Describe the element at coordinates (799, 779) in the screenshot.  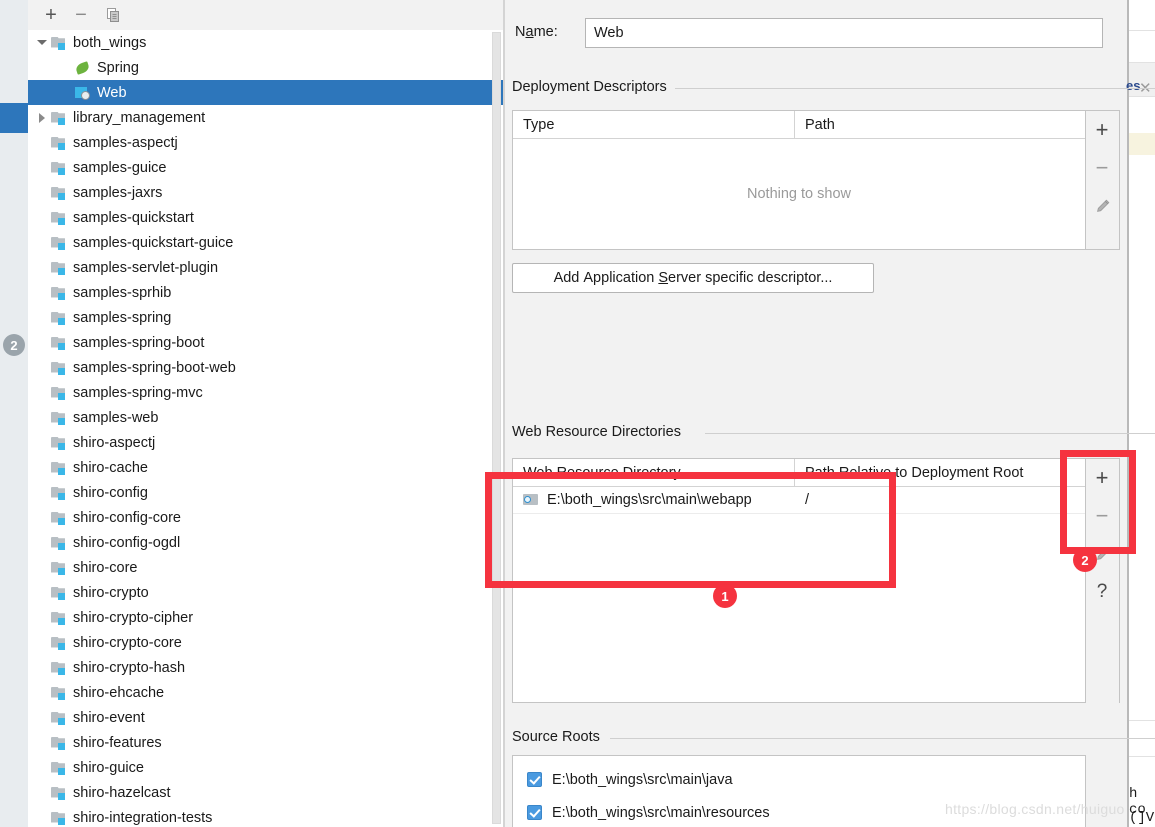
I see `source-root-row: E:\both_wings\src\main\java` at that location.